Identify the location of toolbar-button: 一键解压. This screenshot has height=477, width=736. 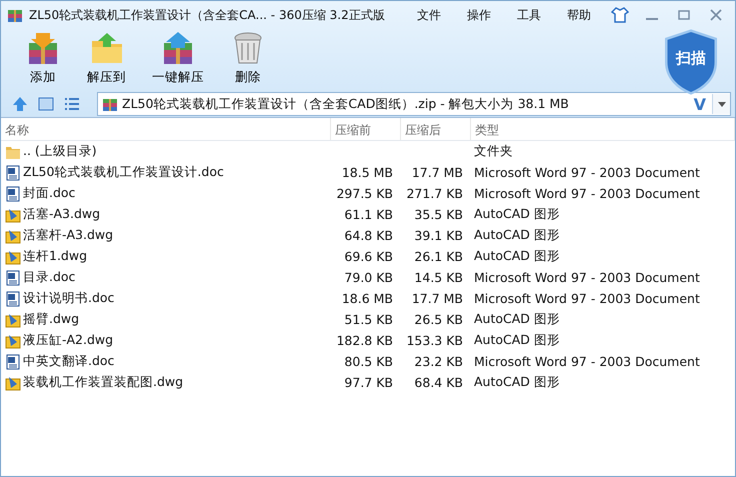
(178, 58).